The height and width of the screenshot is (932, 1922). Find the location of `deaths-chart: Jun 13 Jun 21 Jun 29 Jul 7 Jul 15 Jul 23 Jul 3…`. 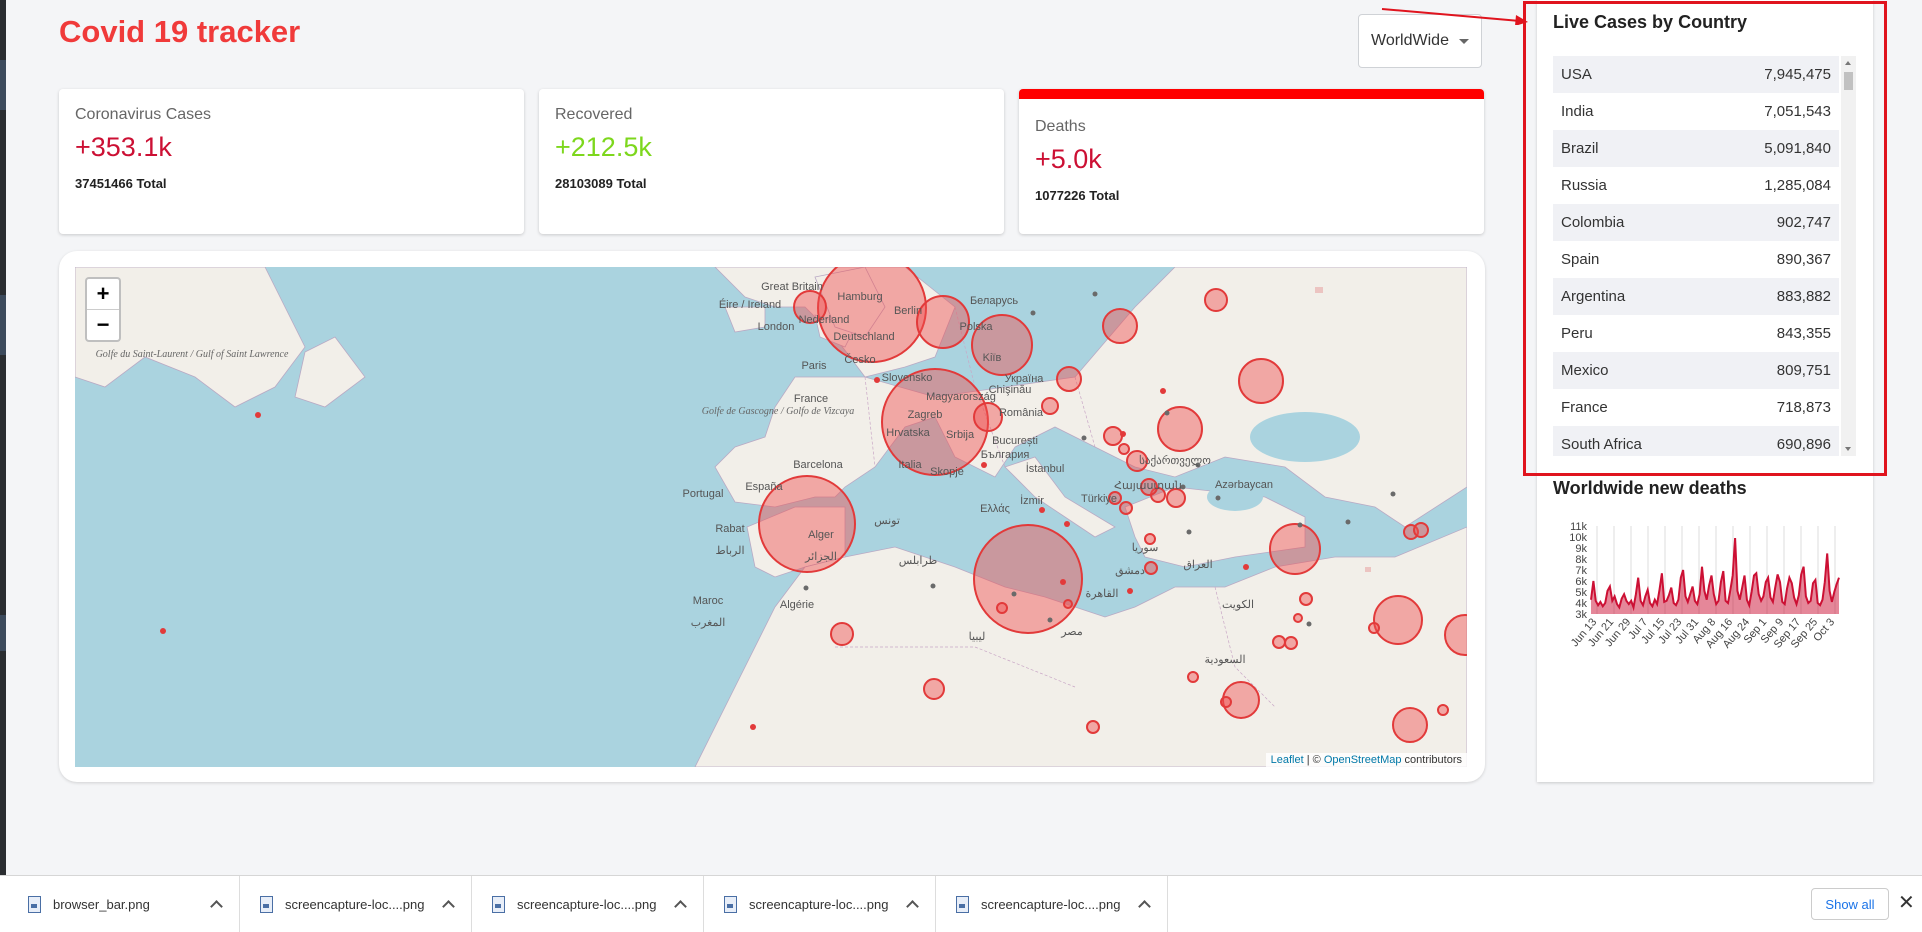

deaths-chart: Jun 13 Jun 21 Jun 29 Jul 7 Jul 15 Jul 23 Jul 3… is located at coordinates (1697, 603).